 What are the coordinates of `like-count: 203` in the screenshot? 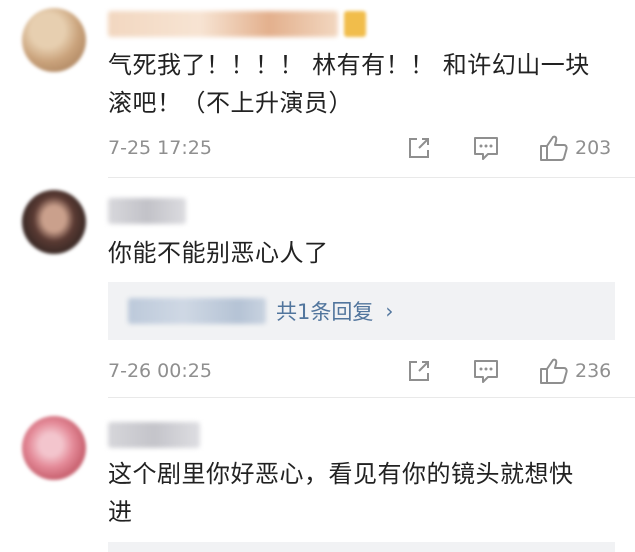 It's located at (593, 148).